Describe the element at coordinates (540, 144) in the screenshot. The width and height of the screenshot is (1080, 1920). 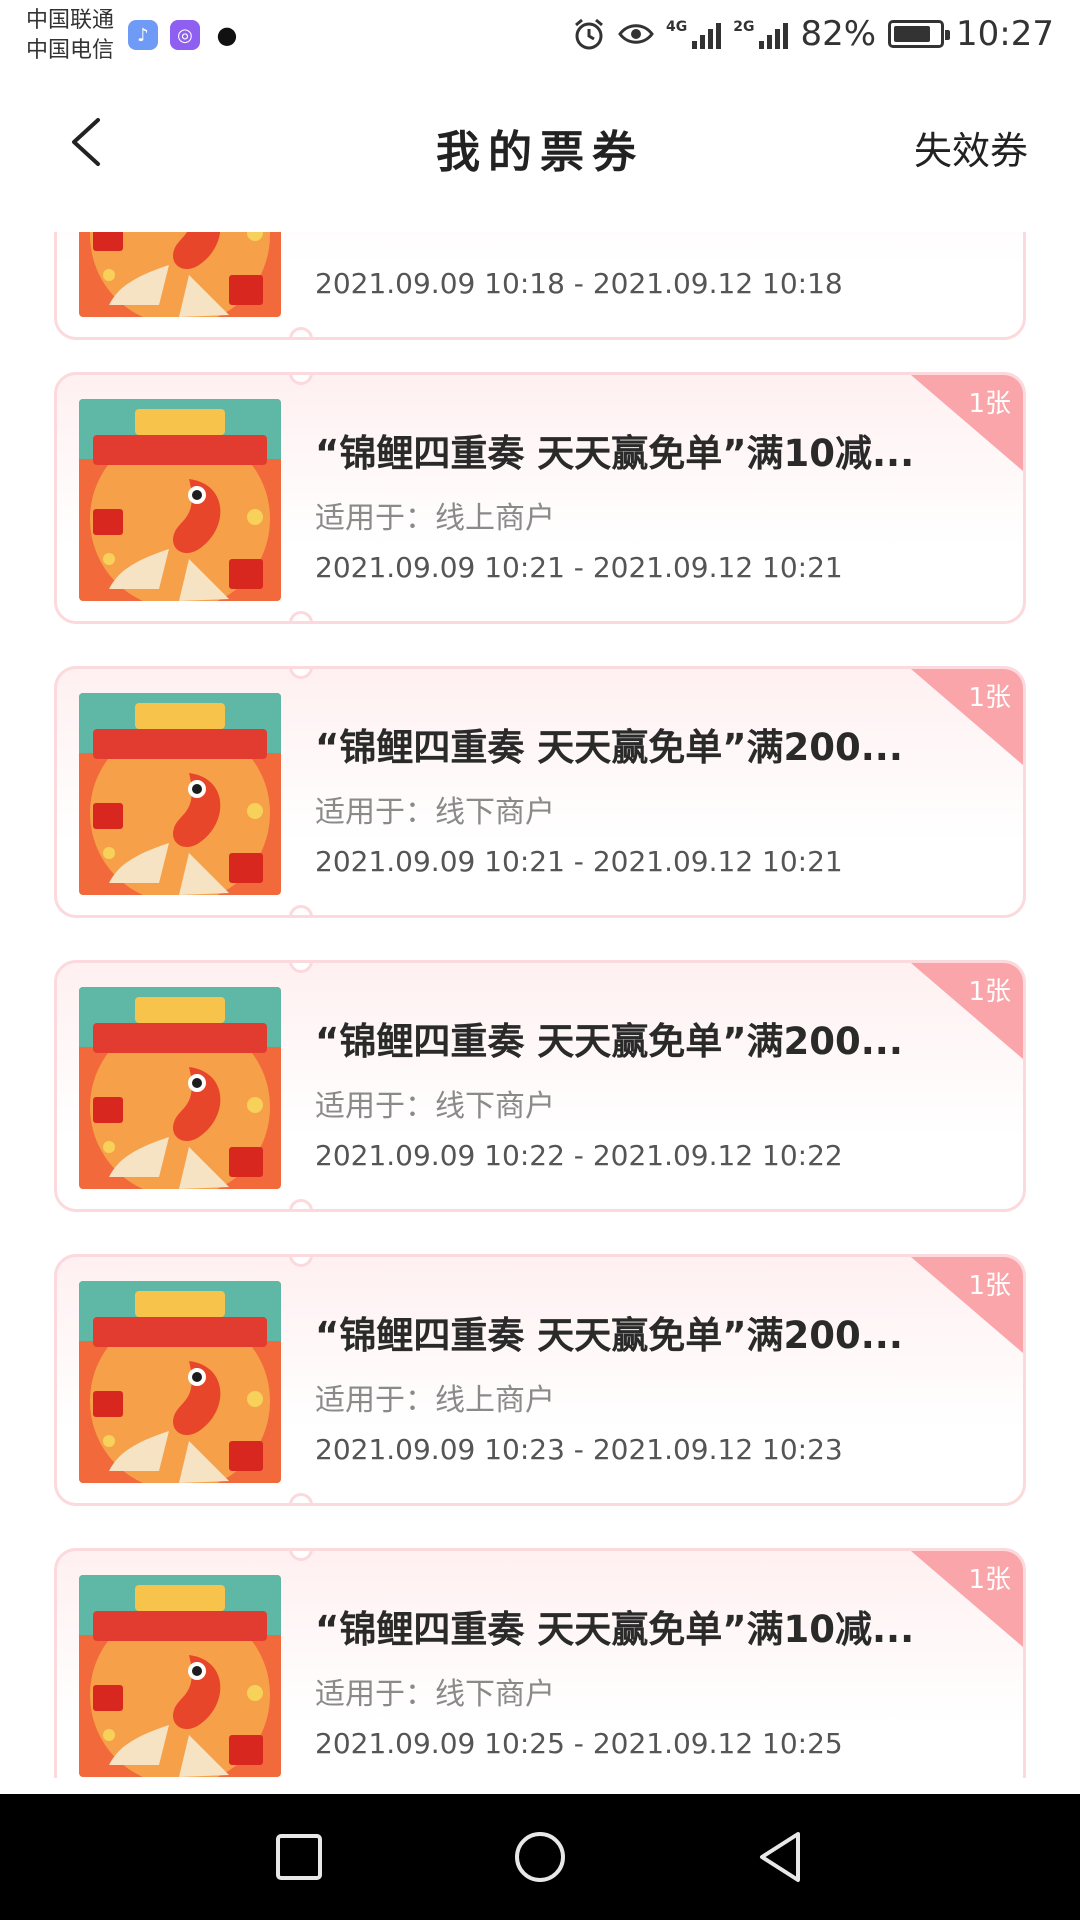
I see `app-header: 我的票券 失效券` at that location.